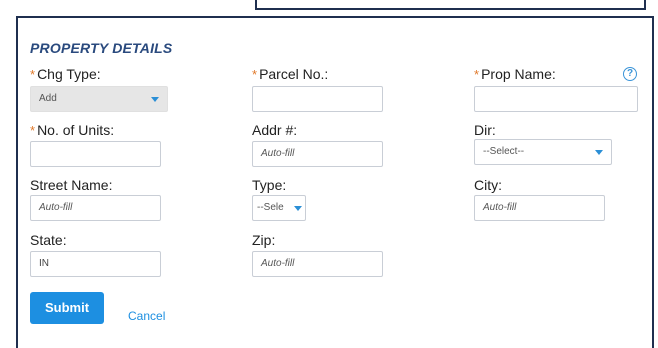  What do you see at coordinates (99, 99) in the screenshot?
I see `chg-type-select: Add` at bounding box center [99, 99].